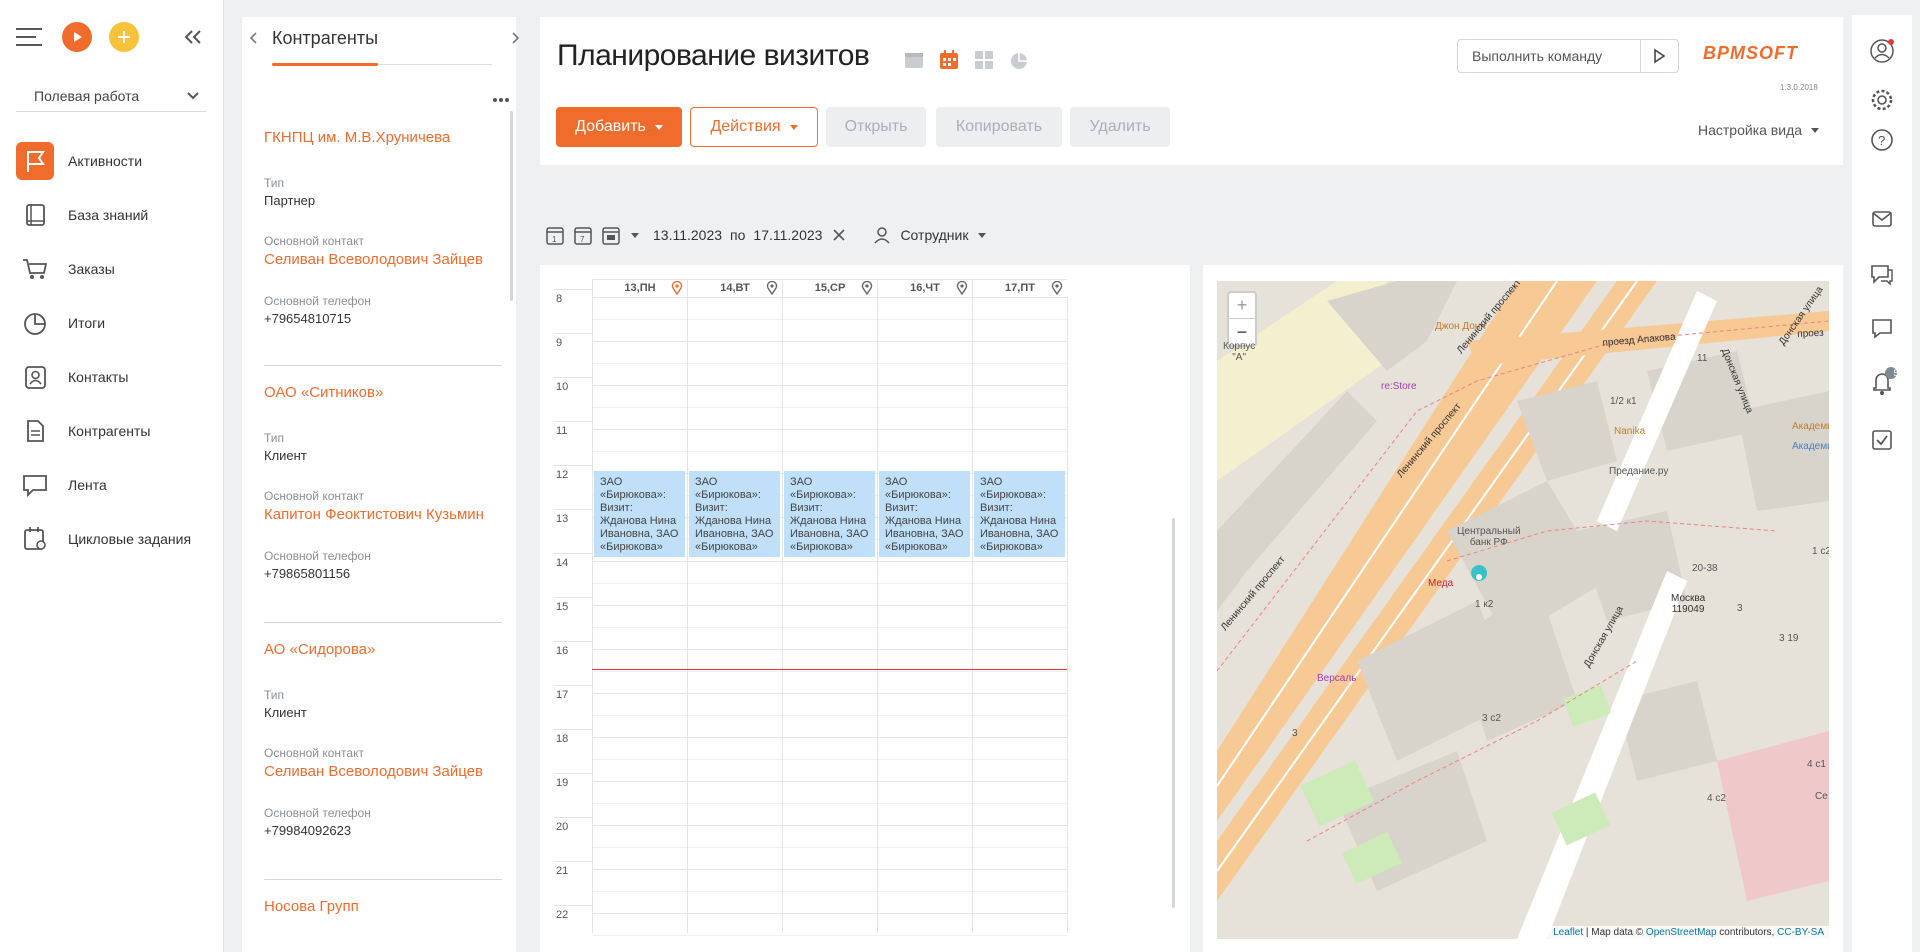 The width and height of the screenshot is (1920, 952). I want to click on nav-item-feed: Лента, so click(116, 485).